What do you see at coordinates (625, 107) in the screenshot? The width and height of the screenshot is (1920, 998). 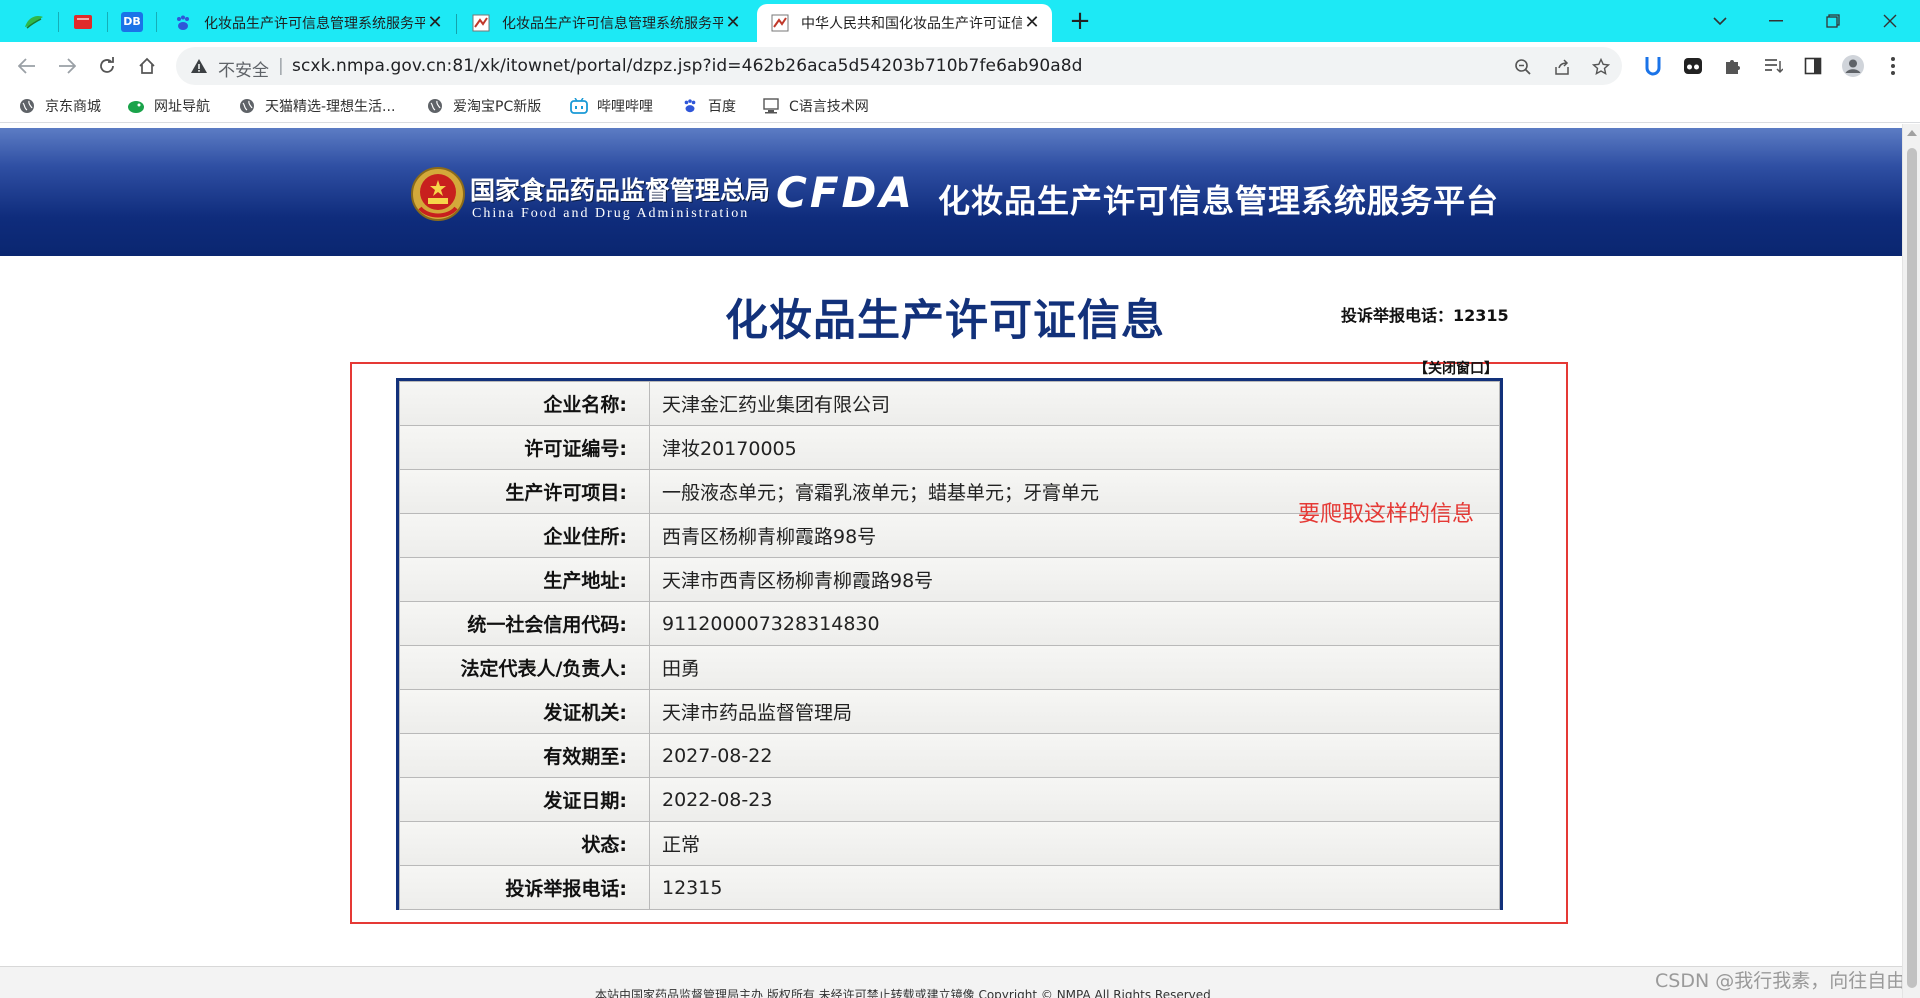 I see `bookmark-label: 哔哩哔哩` at bounding box center [625, 107].